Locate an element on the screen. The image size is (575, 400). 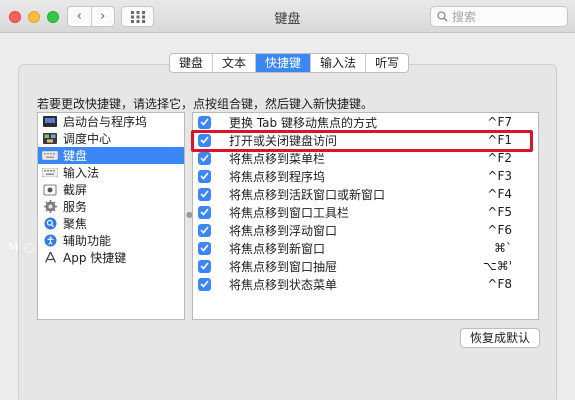
split-handle: ● is located at coordinates (189, 215).